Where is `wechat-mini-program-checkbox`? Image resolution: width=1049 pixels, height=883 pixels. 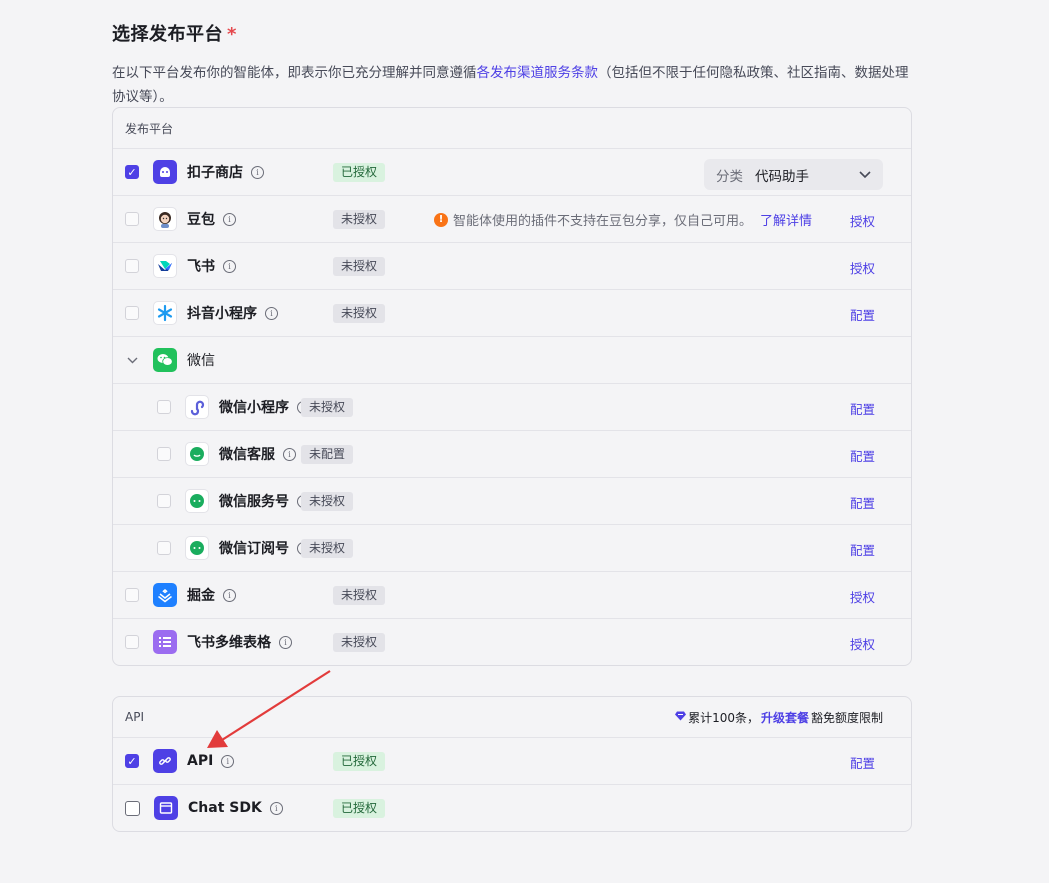
wechat-mini-program-checkbox is located at coordinates (164, 407).